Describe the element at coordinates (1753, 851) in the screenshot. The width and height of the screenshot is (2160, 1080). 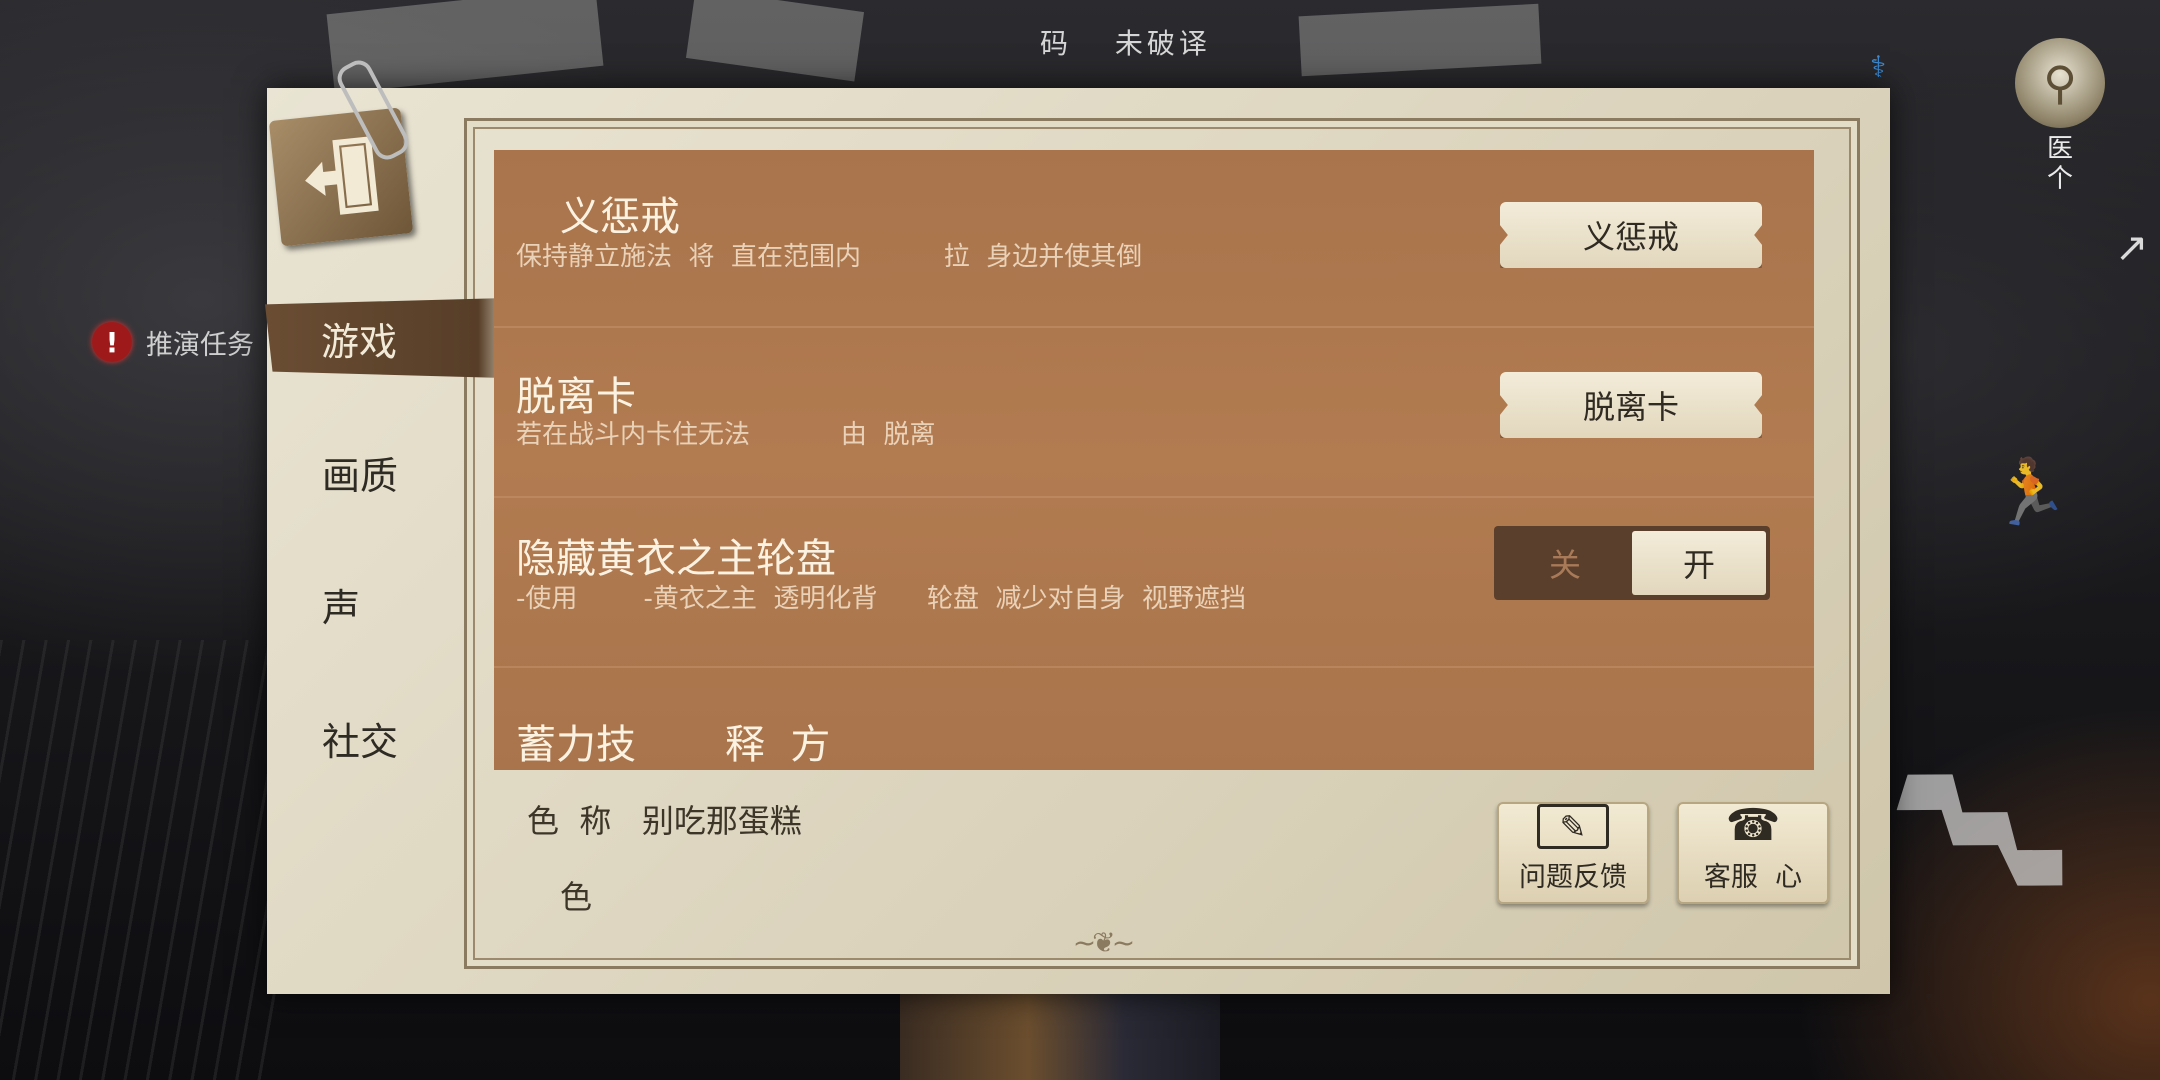
I see `customer-service-button: ☎ 客服 心` at that location.